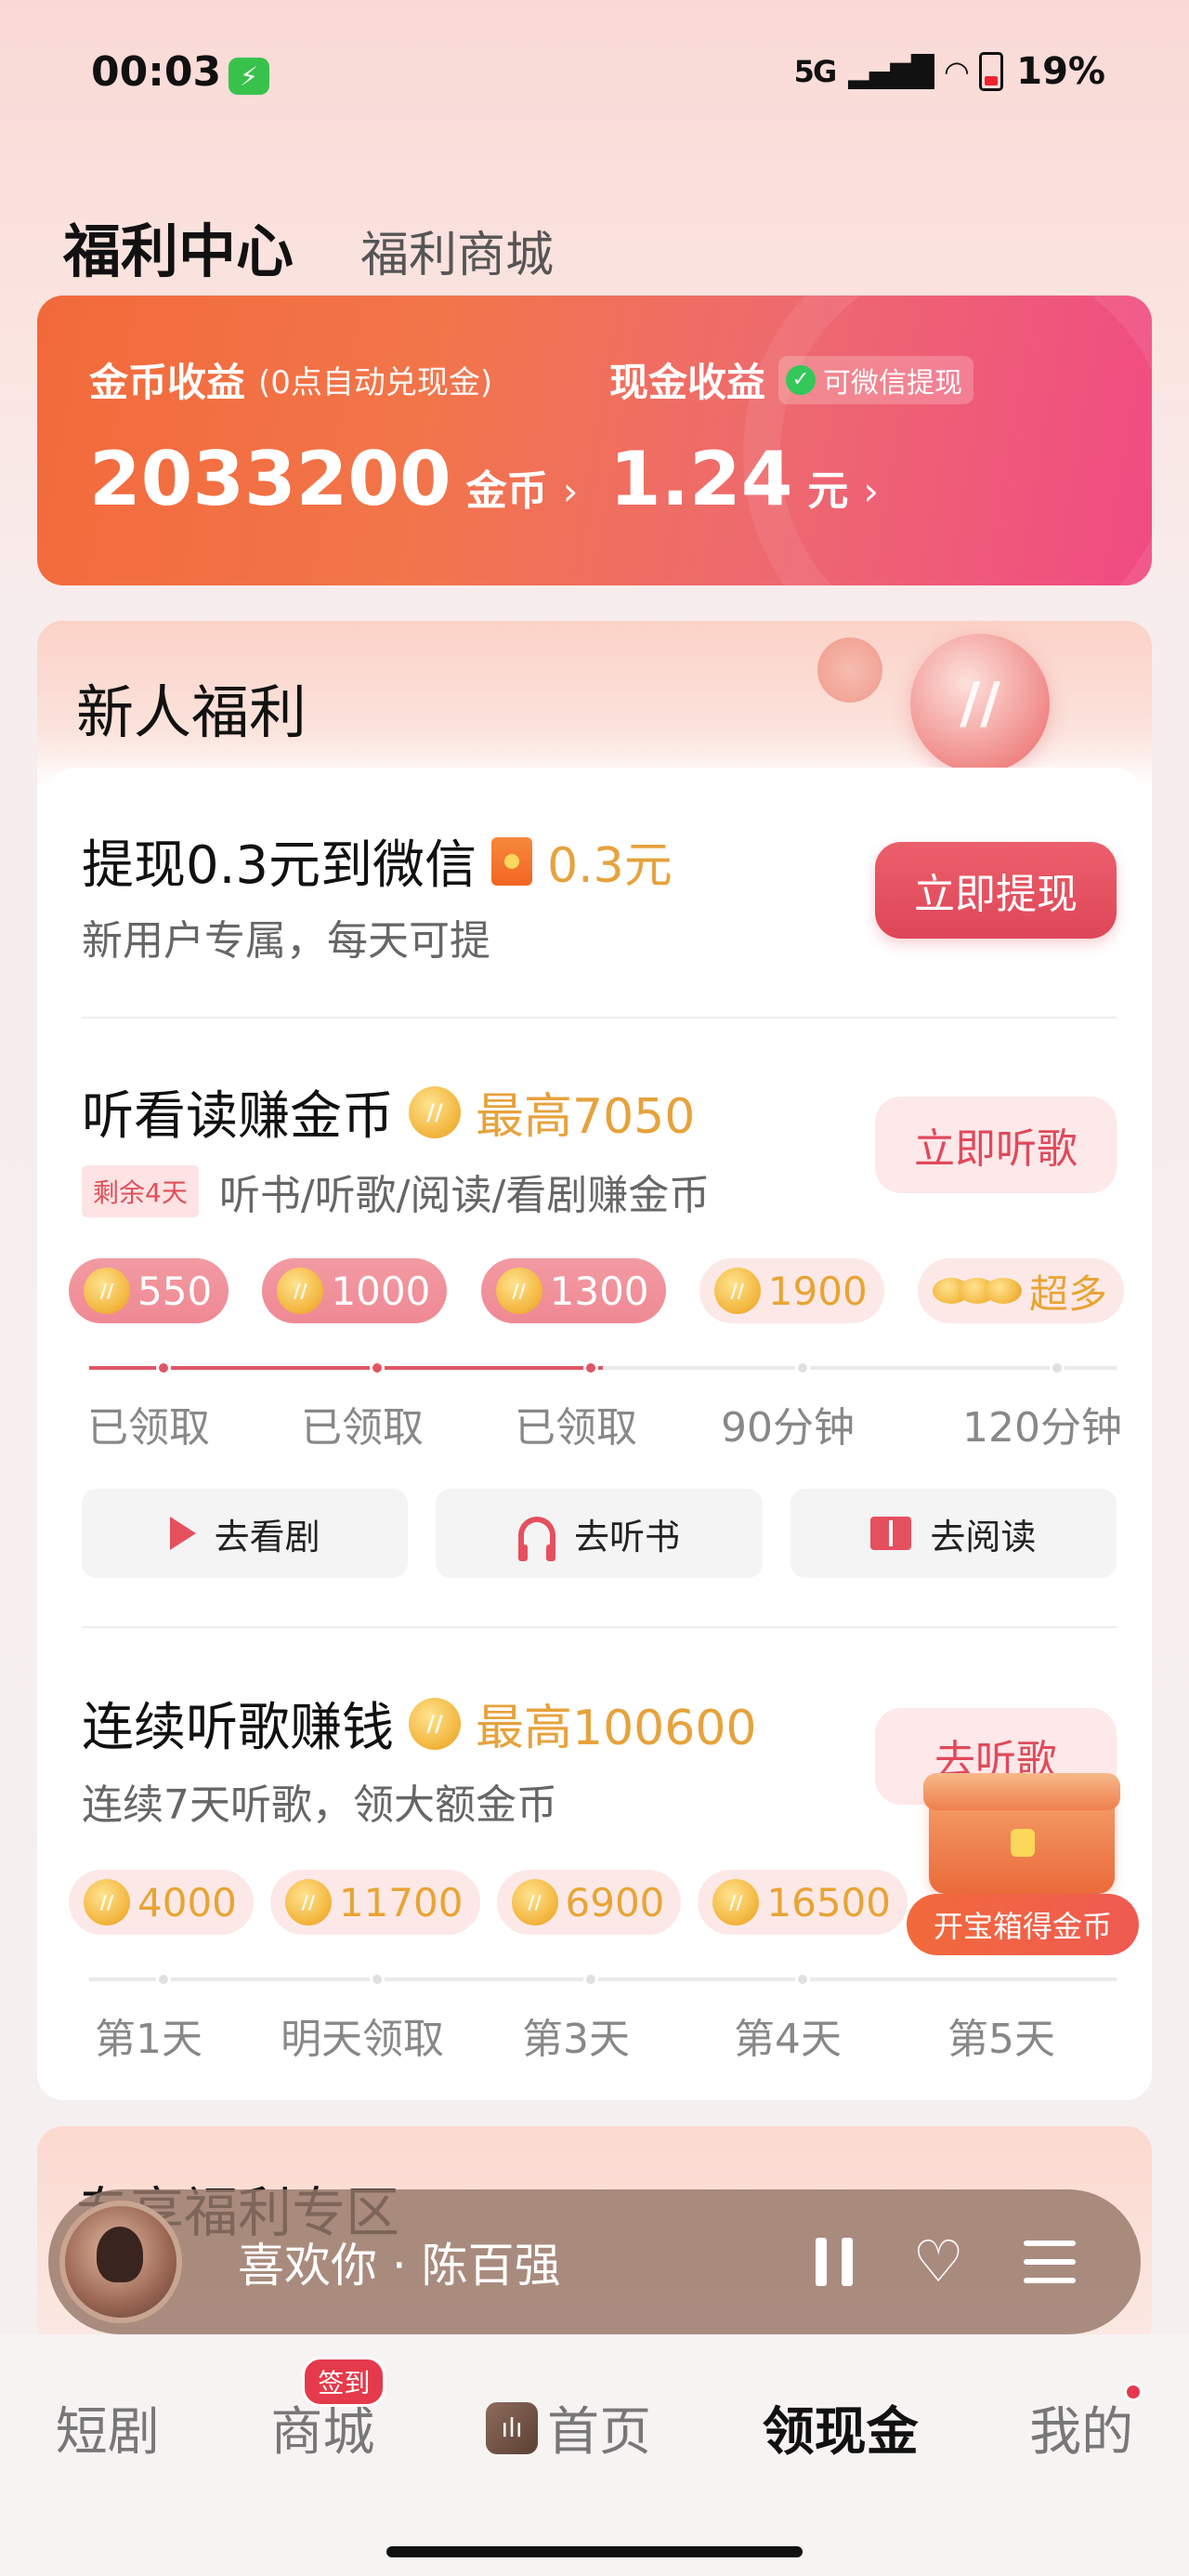 The height and width of the screenshot is (2576, 1189). I want to click on day-label: 第3天, so click(576, 2039).